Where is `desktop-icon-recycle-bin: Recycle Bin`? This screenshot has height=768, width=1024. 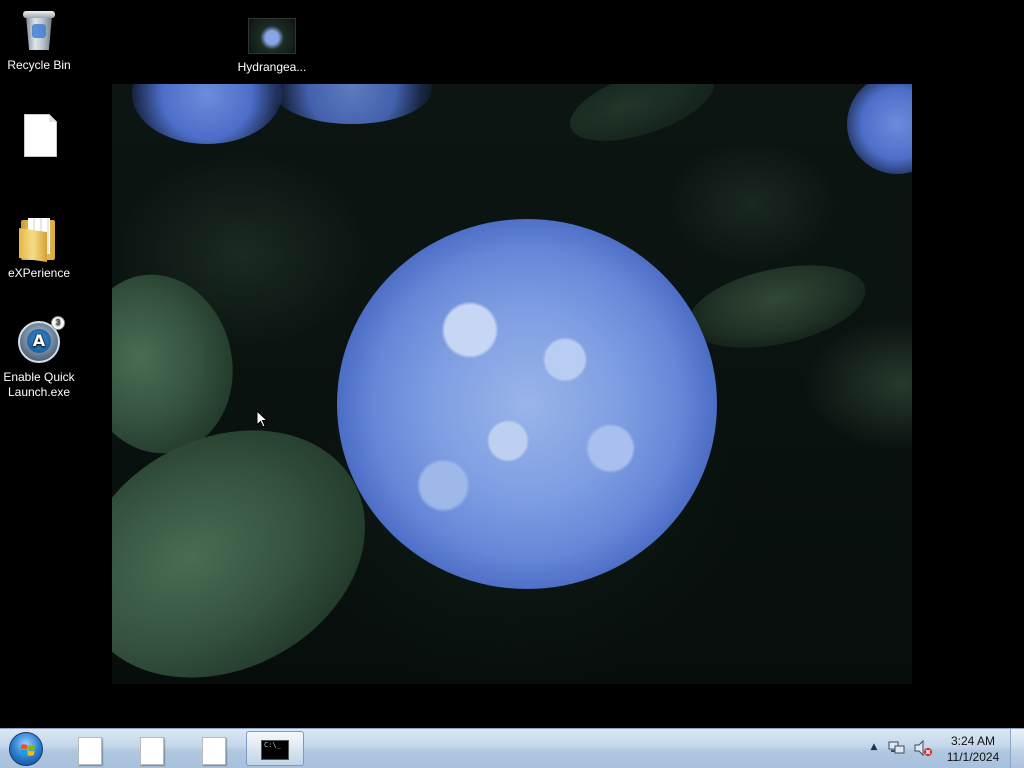
desktop-icon-recycle-bin: Recycle Bin is located at coordinates (39, 39).